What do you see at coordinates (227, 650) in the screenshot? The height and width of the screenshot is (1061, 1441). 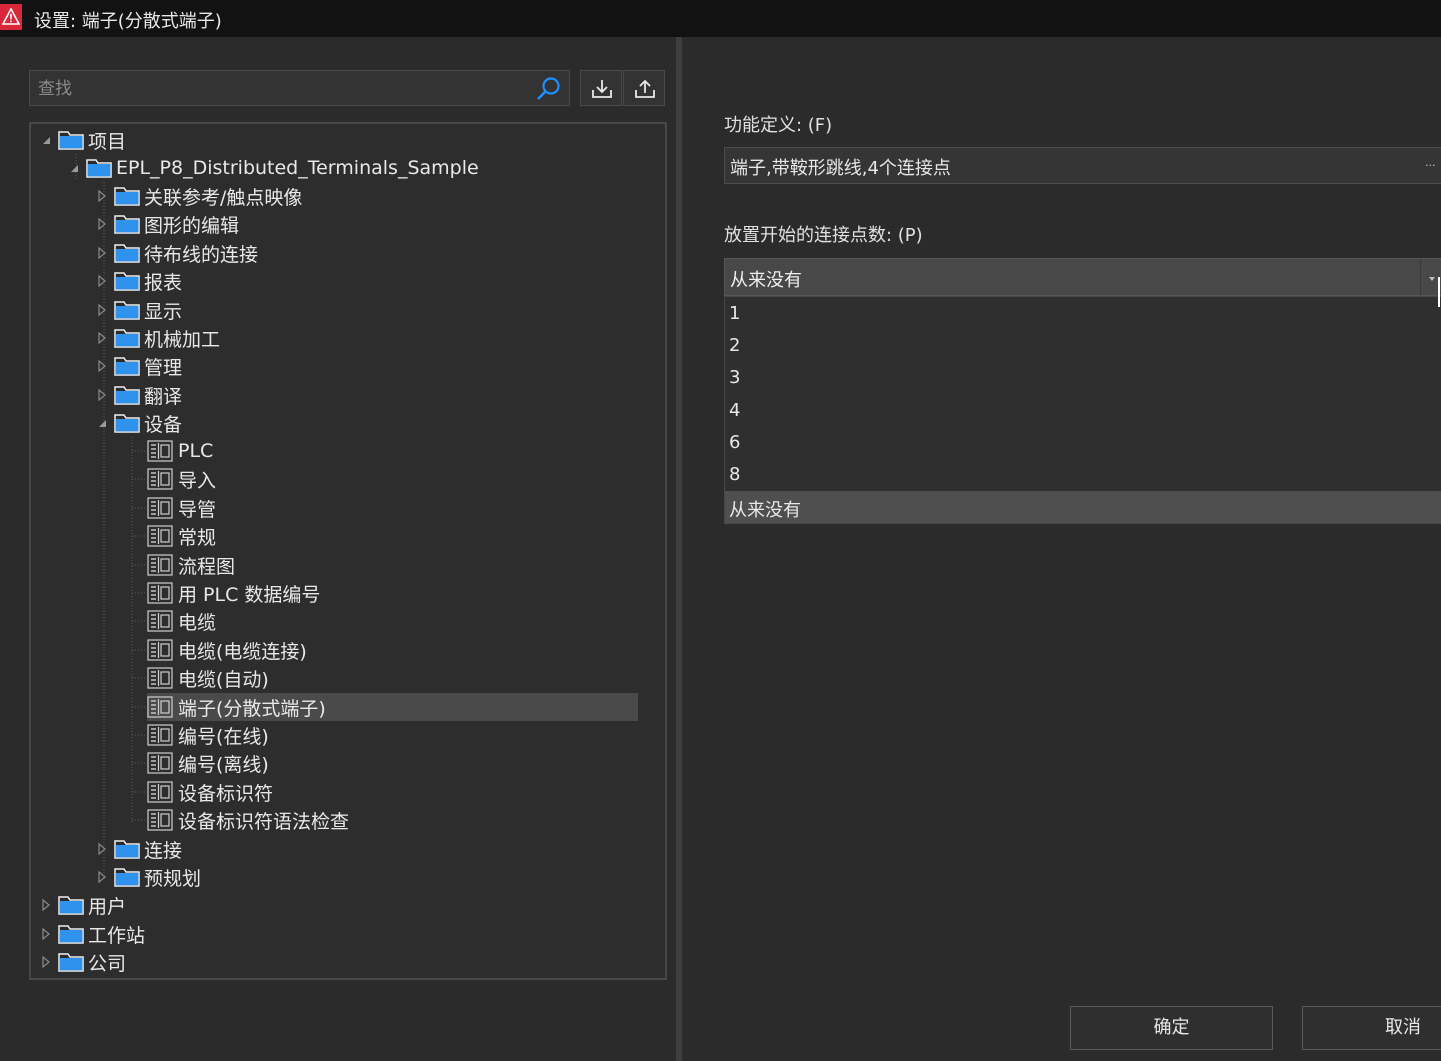 I see `tree-item-setting: 电缆(电缆连接)` at bounding box center [227, 650].